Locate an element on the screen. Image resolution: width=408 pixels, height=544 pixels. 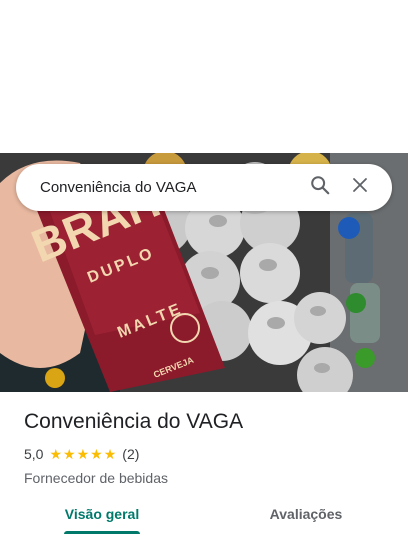
search-button is located at coordinates (320, 188).